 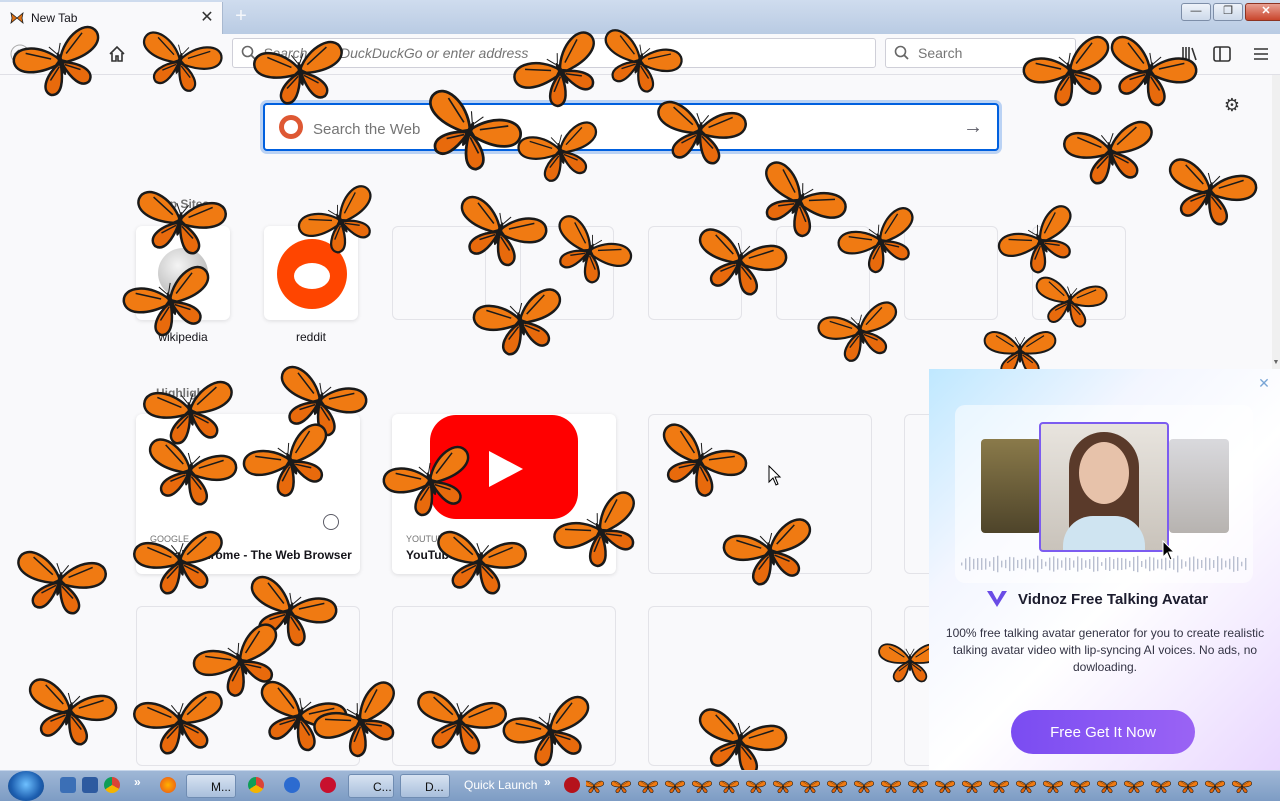 What do you see at coordinates (563, 53) in the screenshot?
I see `url-input` at bounding box center [563, 53].